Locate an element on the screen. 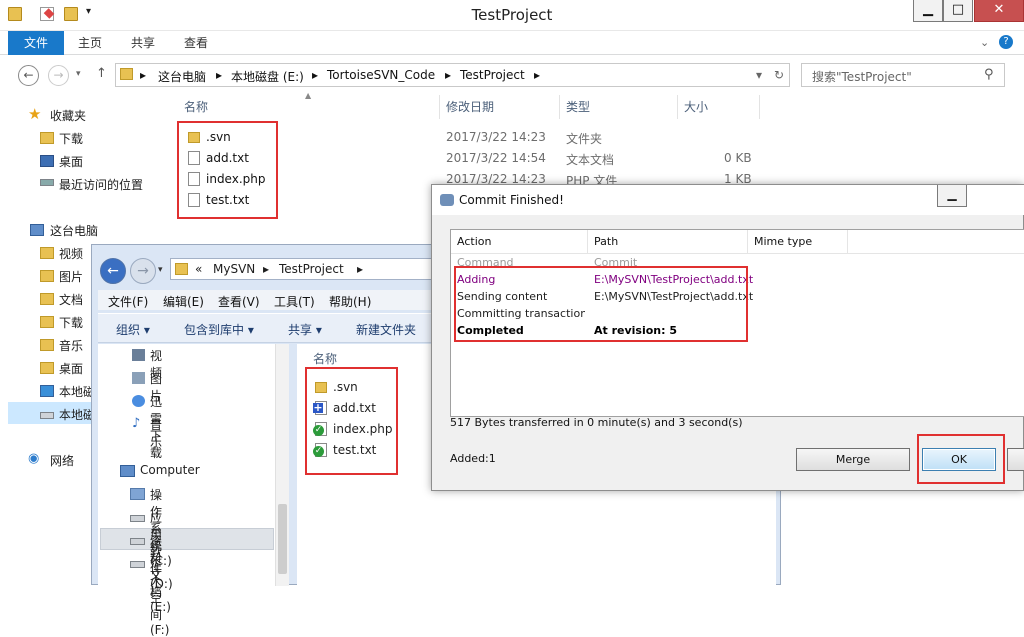 This screenshot has height=637, width=1024. pictures-icon is located at coordinates (138, 378).